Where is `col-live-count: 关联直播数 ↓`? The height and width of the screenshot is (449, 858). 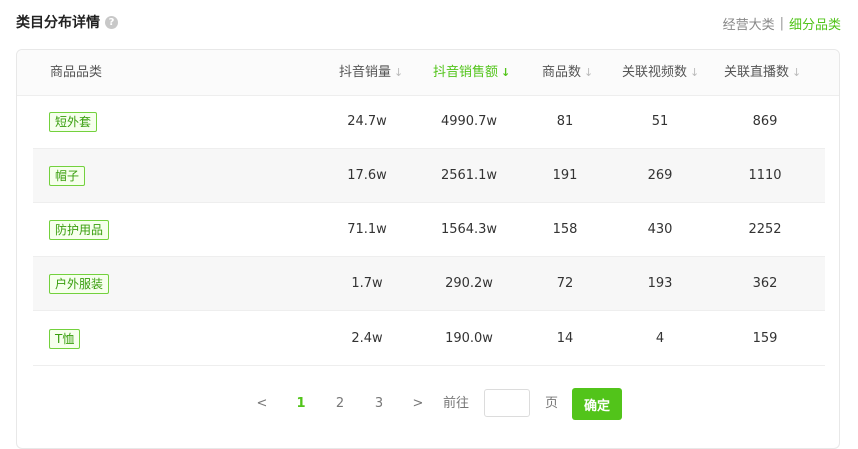 col-live-count: 关联直播数 ↓ is located at coordinates (762, 72).